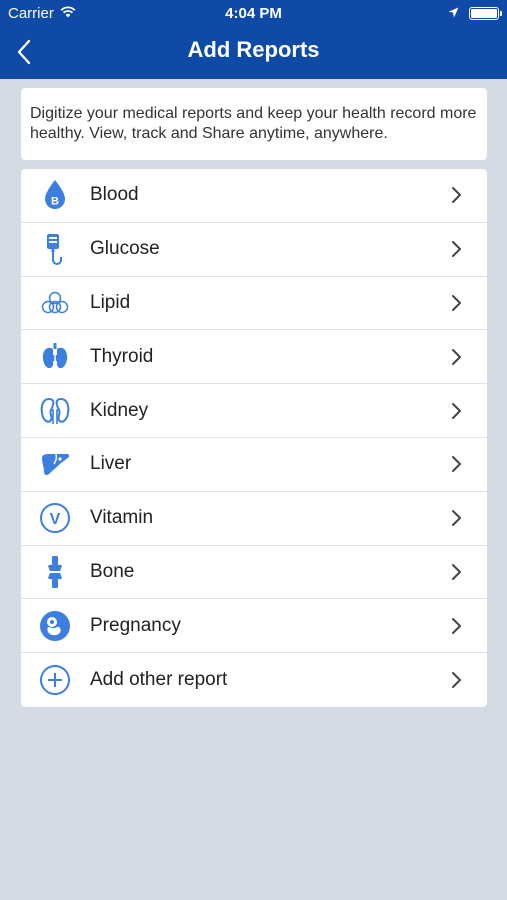 The height and width of the screenshot is (900, 507). I want to click on report-label: Add other report, so click(159, 680).